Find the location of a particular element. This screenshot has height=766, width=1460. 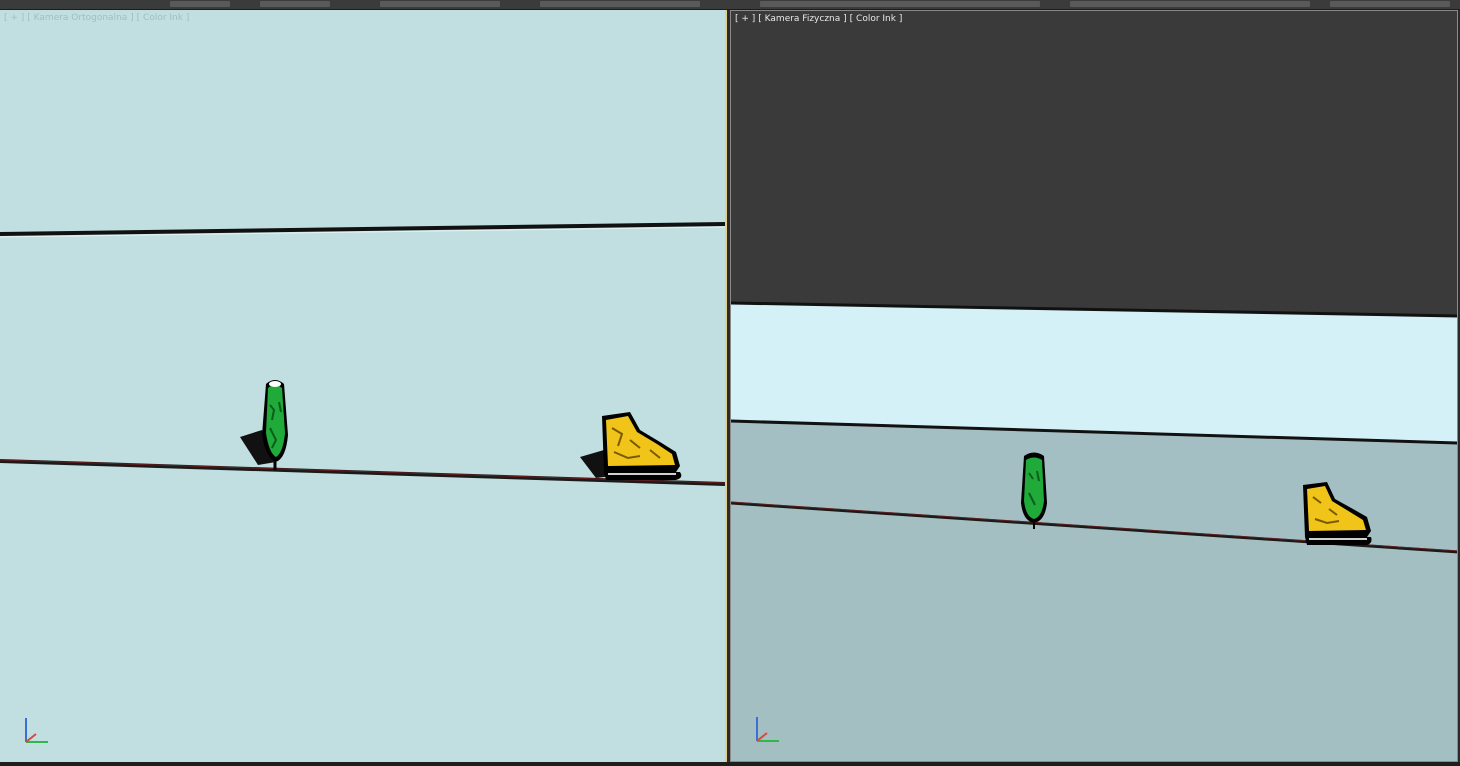

status-strip is located at coordinates (730, 764).